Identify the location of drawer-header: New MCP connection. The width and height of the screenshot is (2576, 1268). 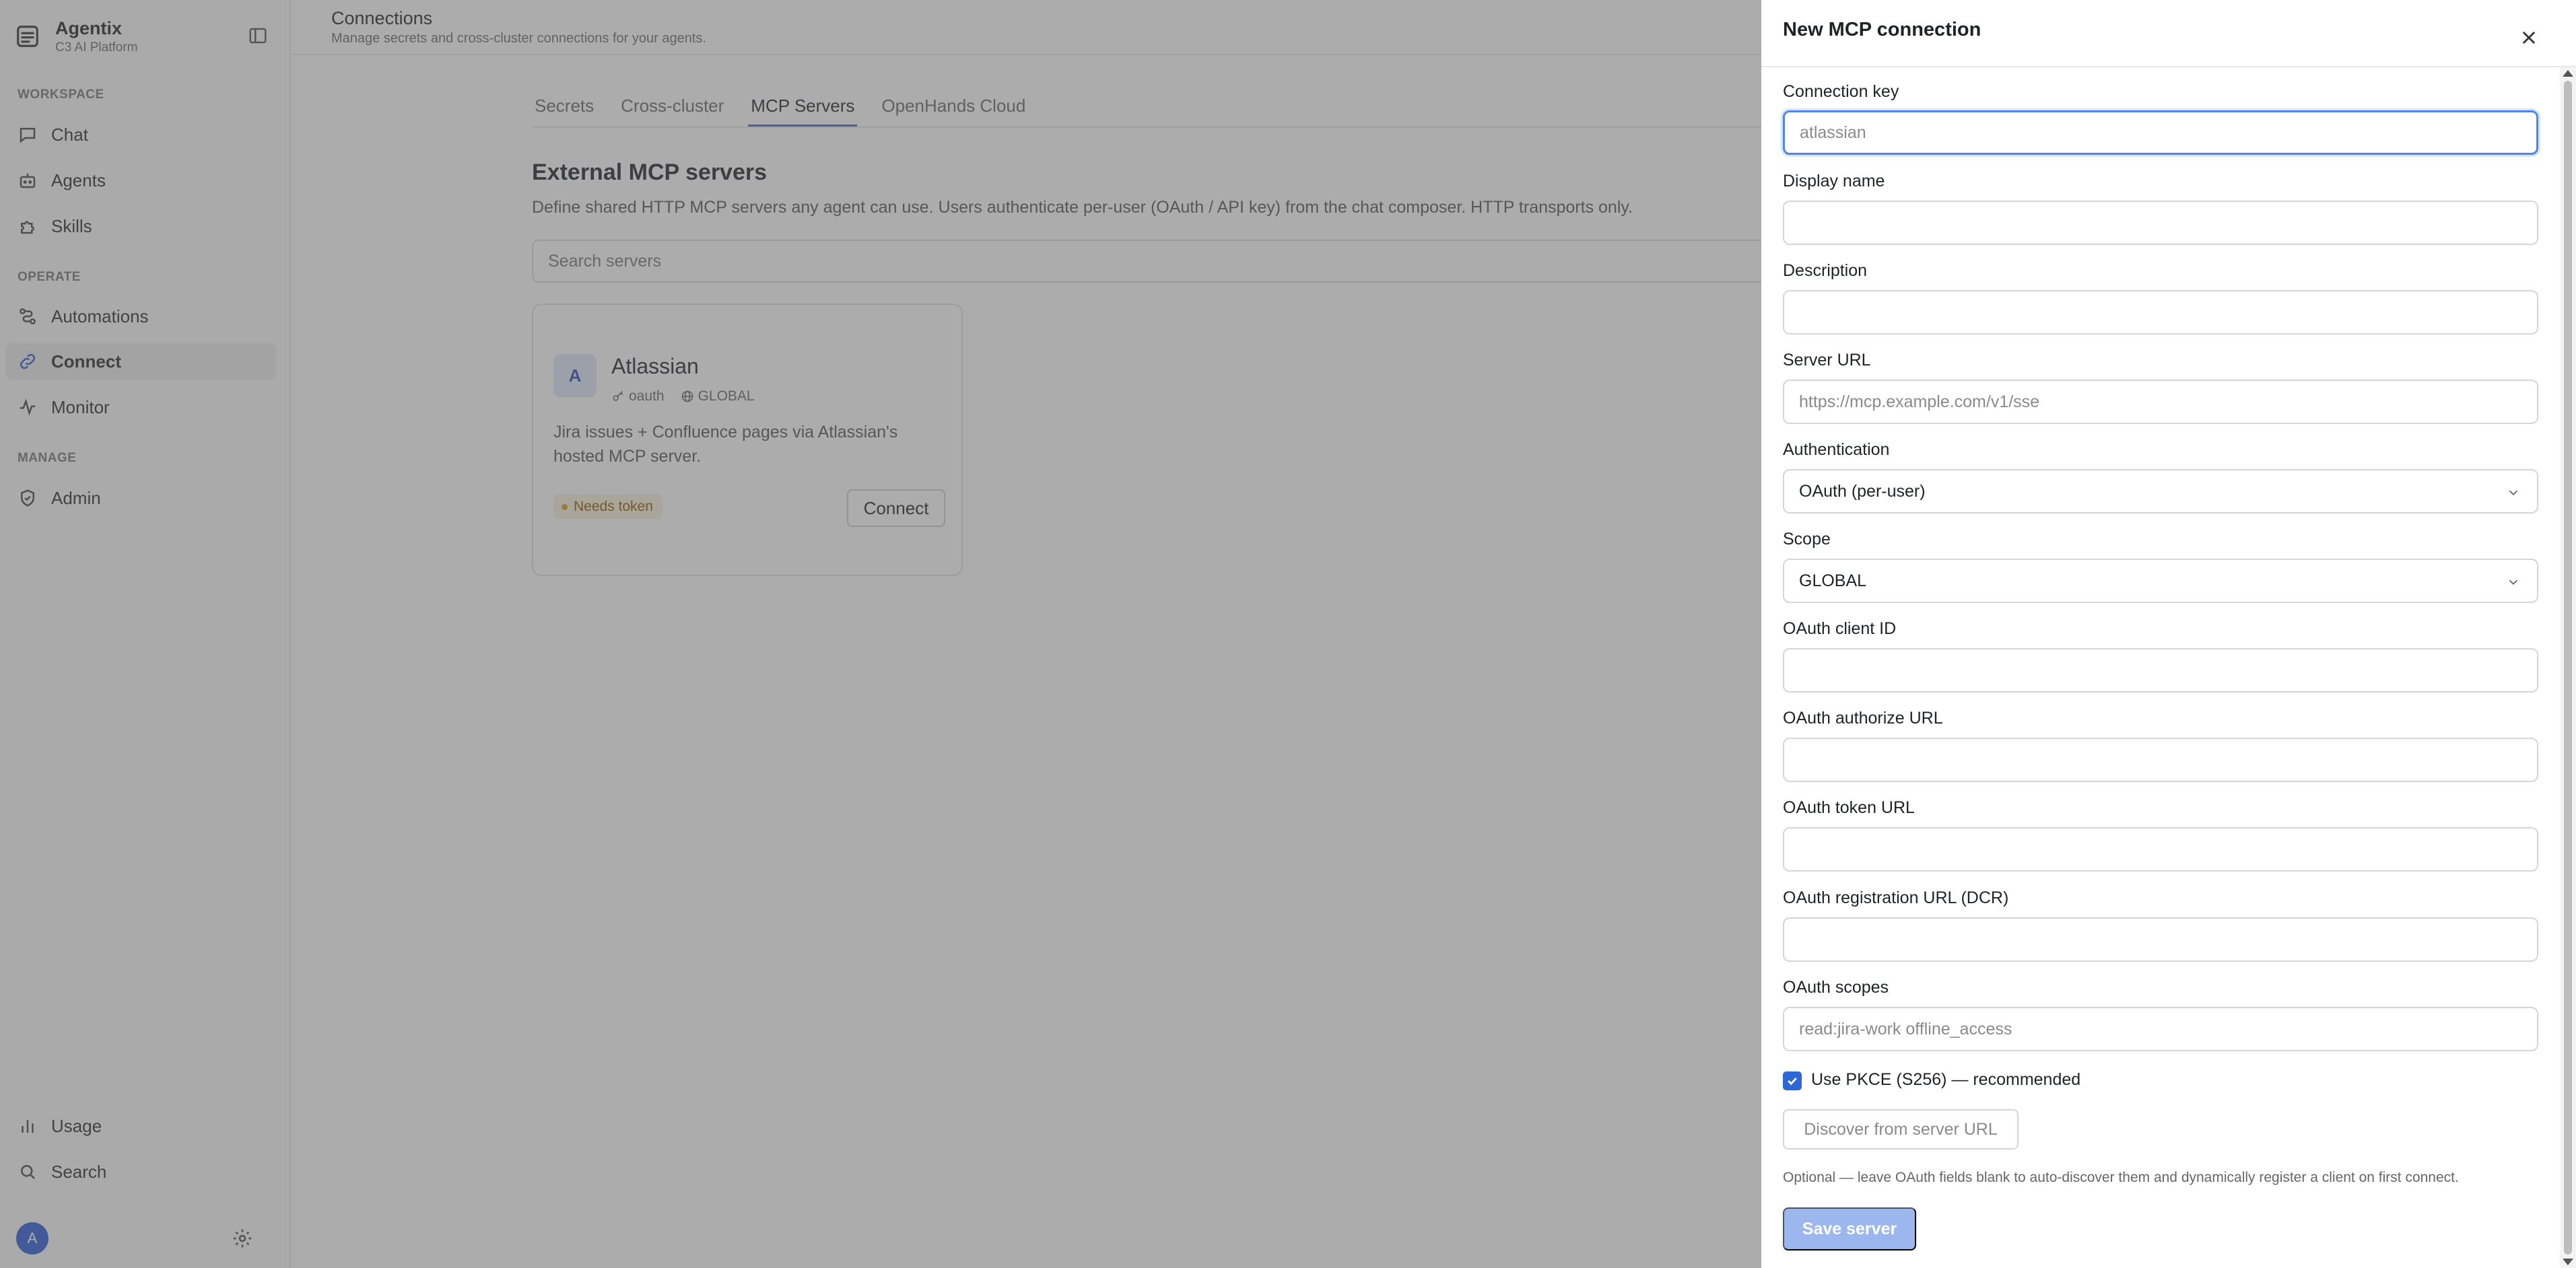
(2168, 33).